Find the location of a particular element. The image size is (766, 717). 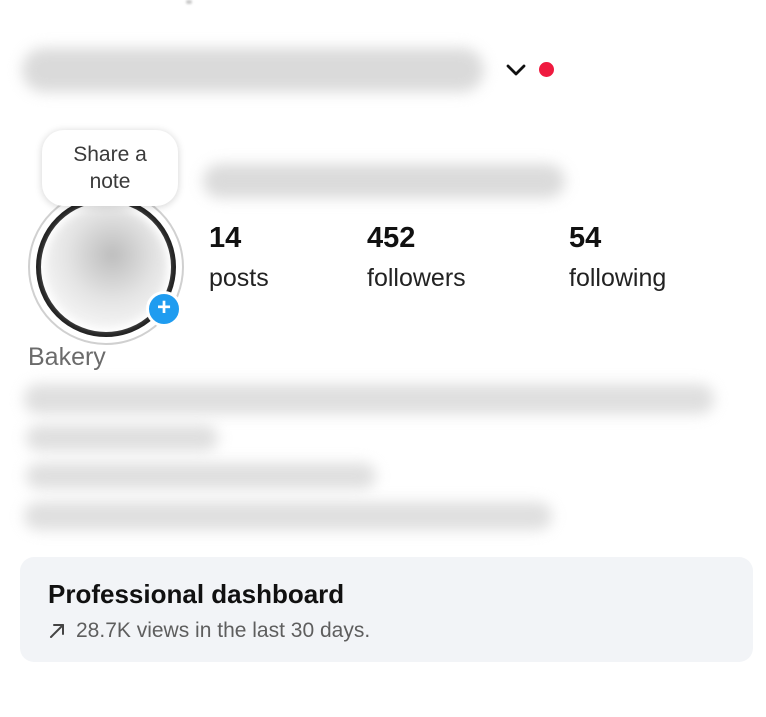

display-name-redacted is located at coordinates (384, 181).